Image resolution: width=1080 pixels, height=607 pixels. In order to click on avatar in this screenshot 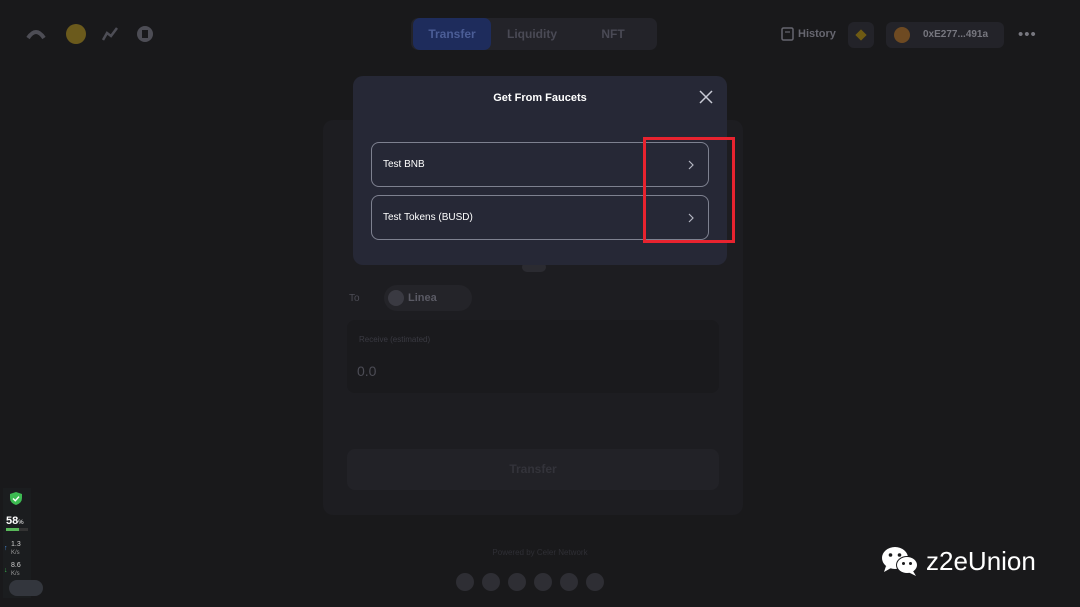, I will do `click(902, 35)`.